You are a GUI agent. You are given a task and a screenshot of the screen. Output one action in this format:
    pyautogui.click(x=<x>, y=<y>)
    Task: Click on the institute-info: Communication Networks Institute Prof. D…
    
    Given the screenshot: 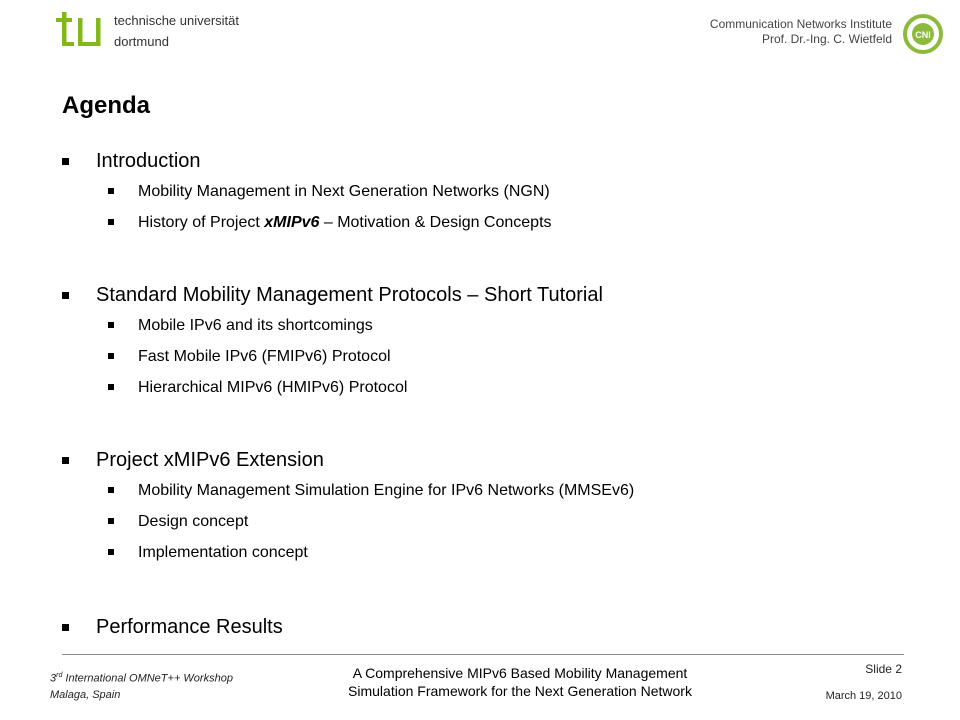 What is the action you would take?
    pyautogui.click(x=801, y=32)
    